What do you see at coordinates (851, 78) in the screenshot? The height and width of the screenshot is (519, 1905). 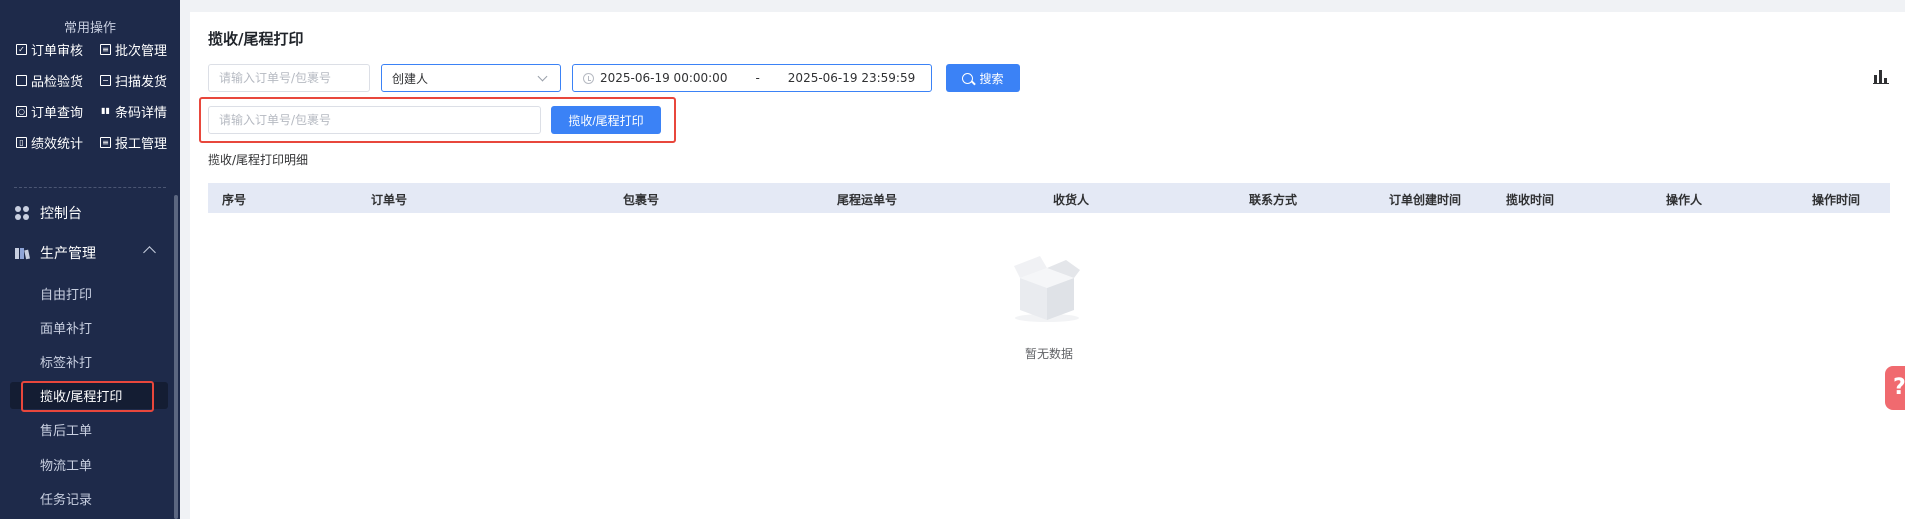 I see `date-end: 2025-06-19 23:59:59` at bounding box center [851, 78].